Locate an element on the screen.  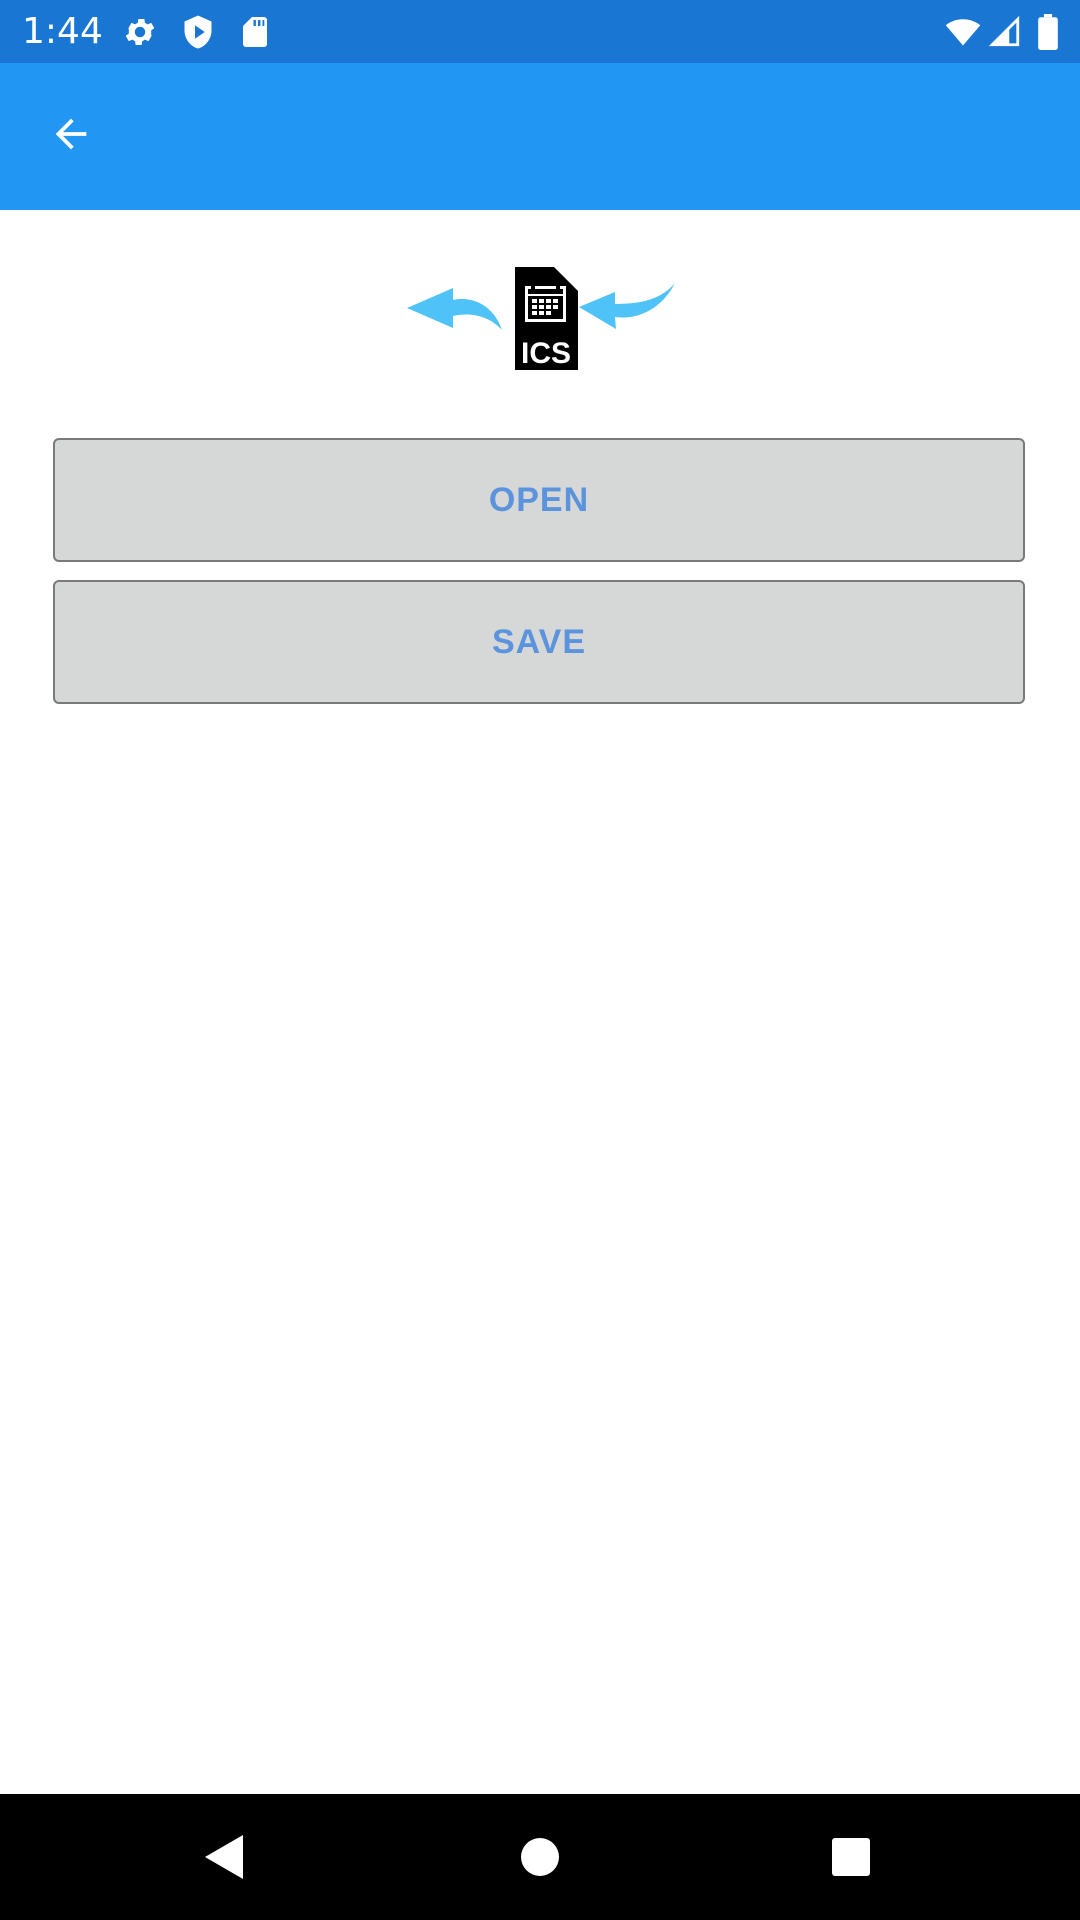
open-button: OPEN is located at coordinates (539, 500).